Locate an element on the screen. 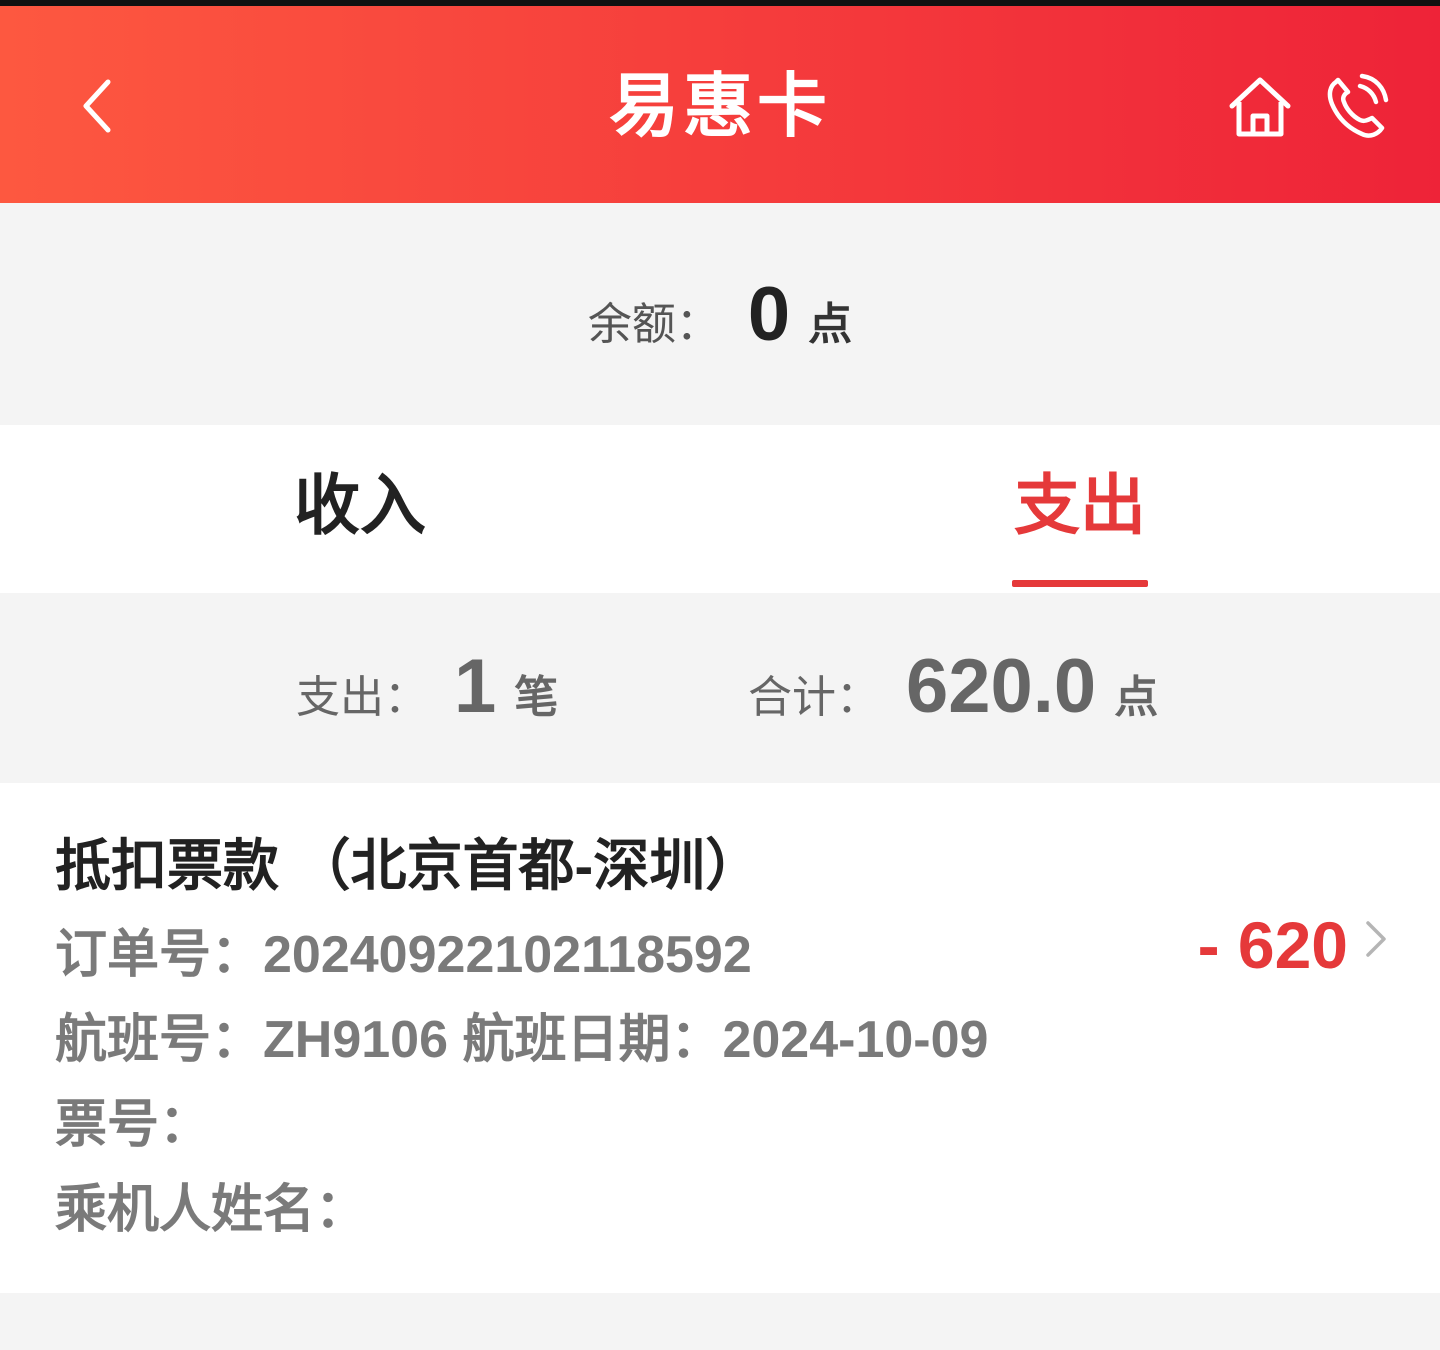 The height and width of the screenshot is (1350, 1440). balance-unit: 点 is located at coordinates (830, 324).